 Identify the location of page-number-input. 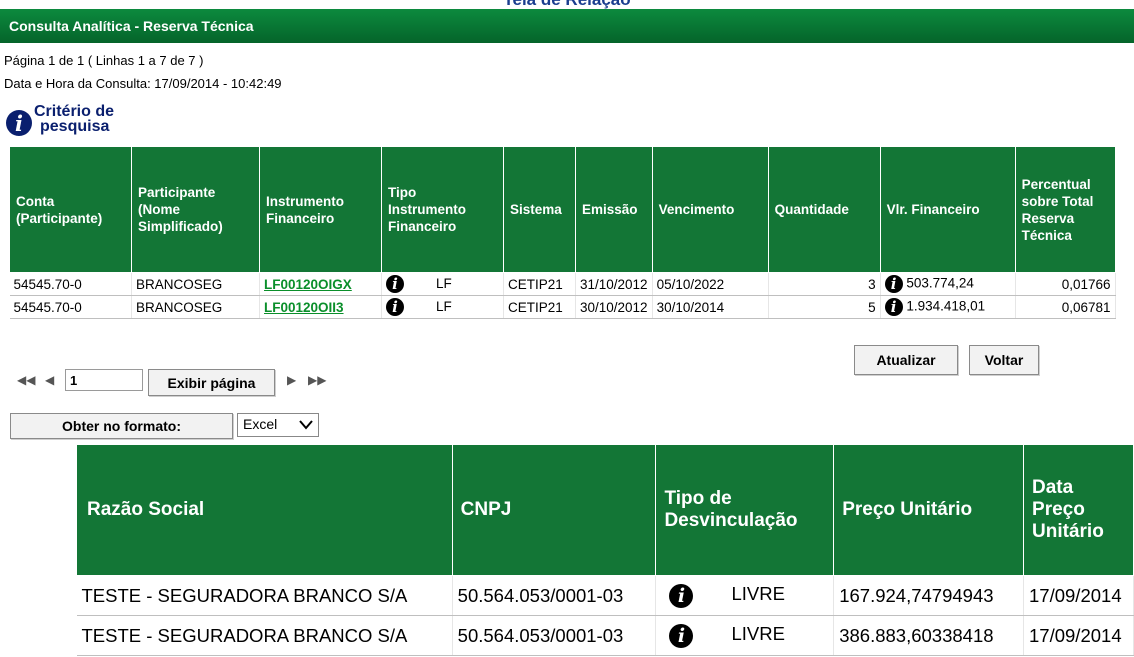
(104, 380).